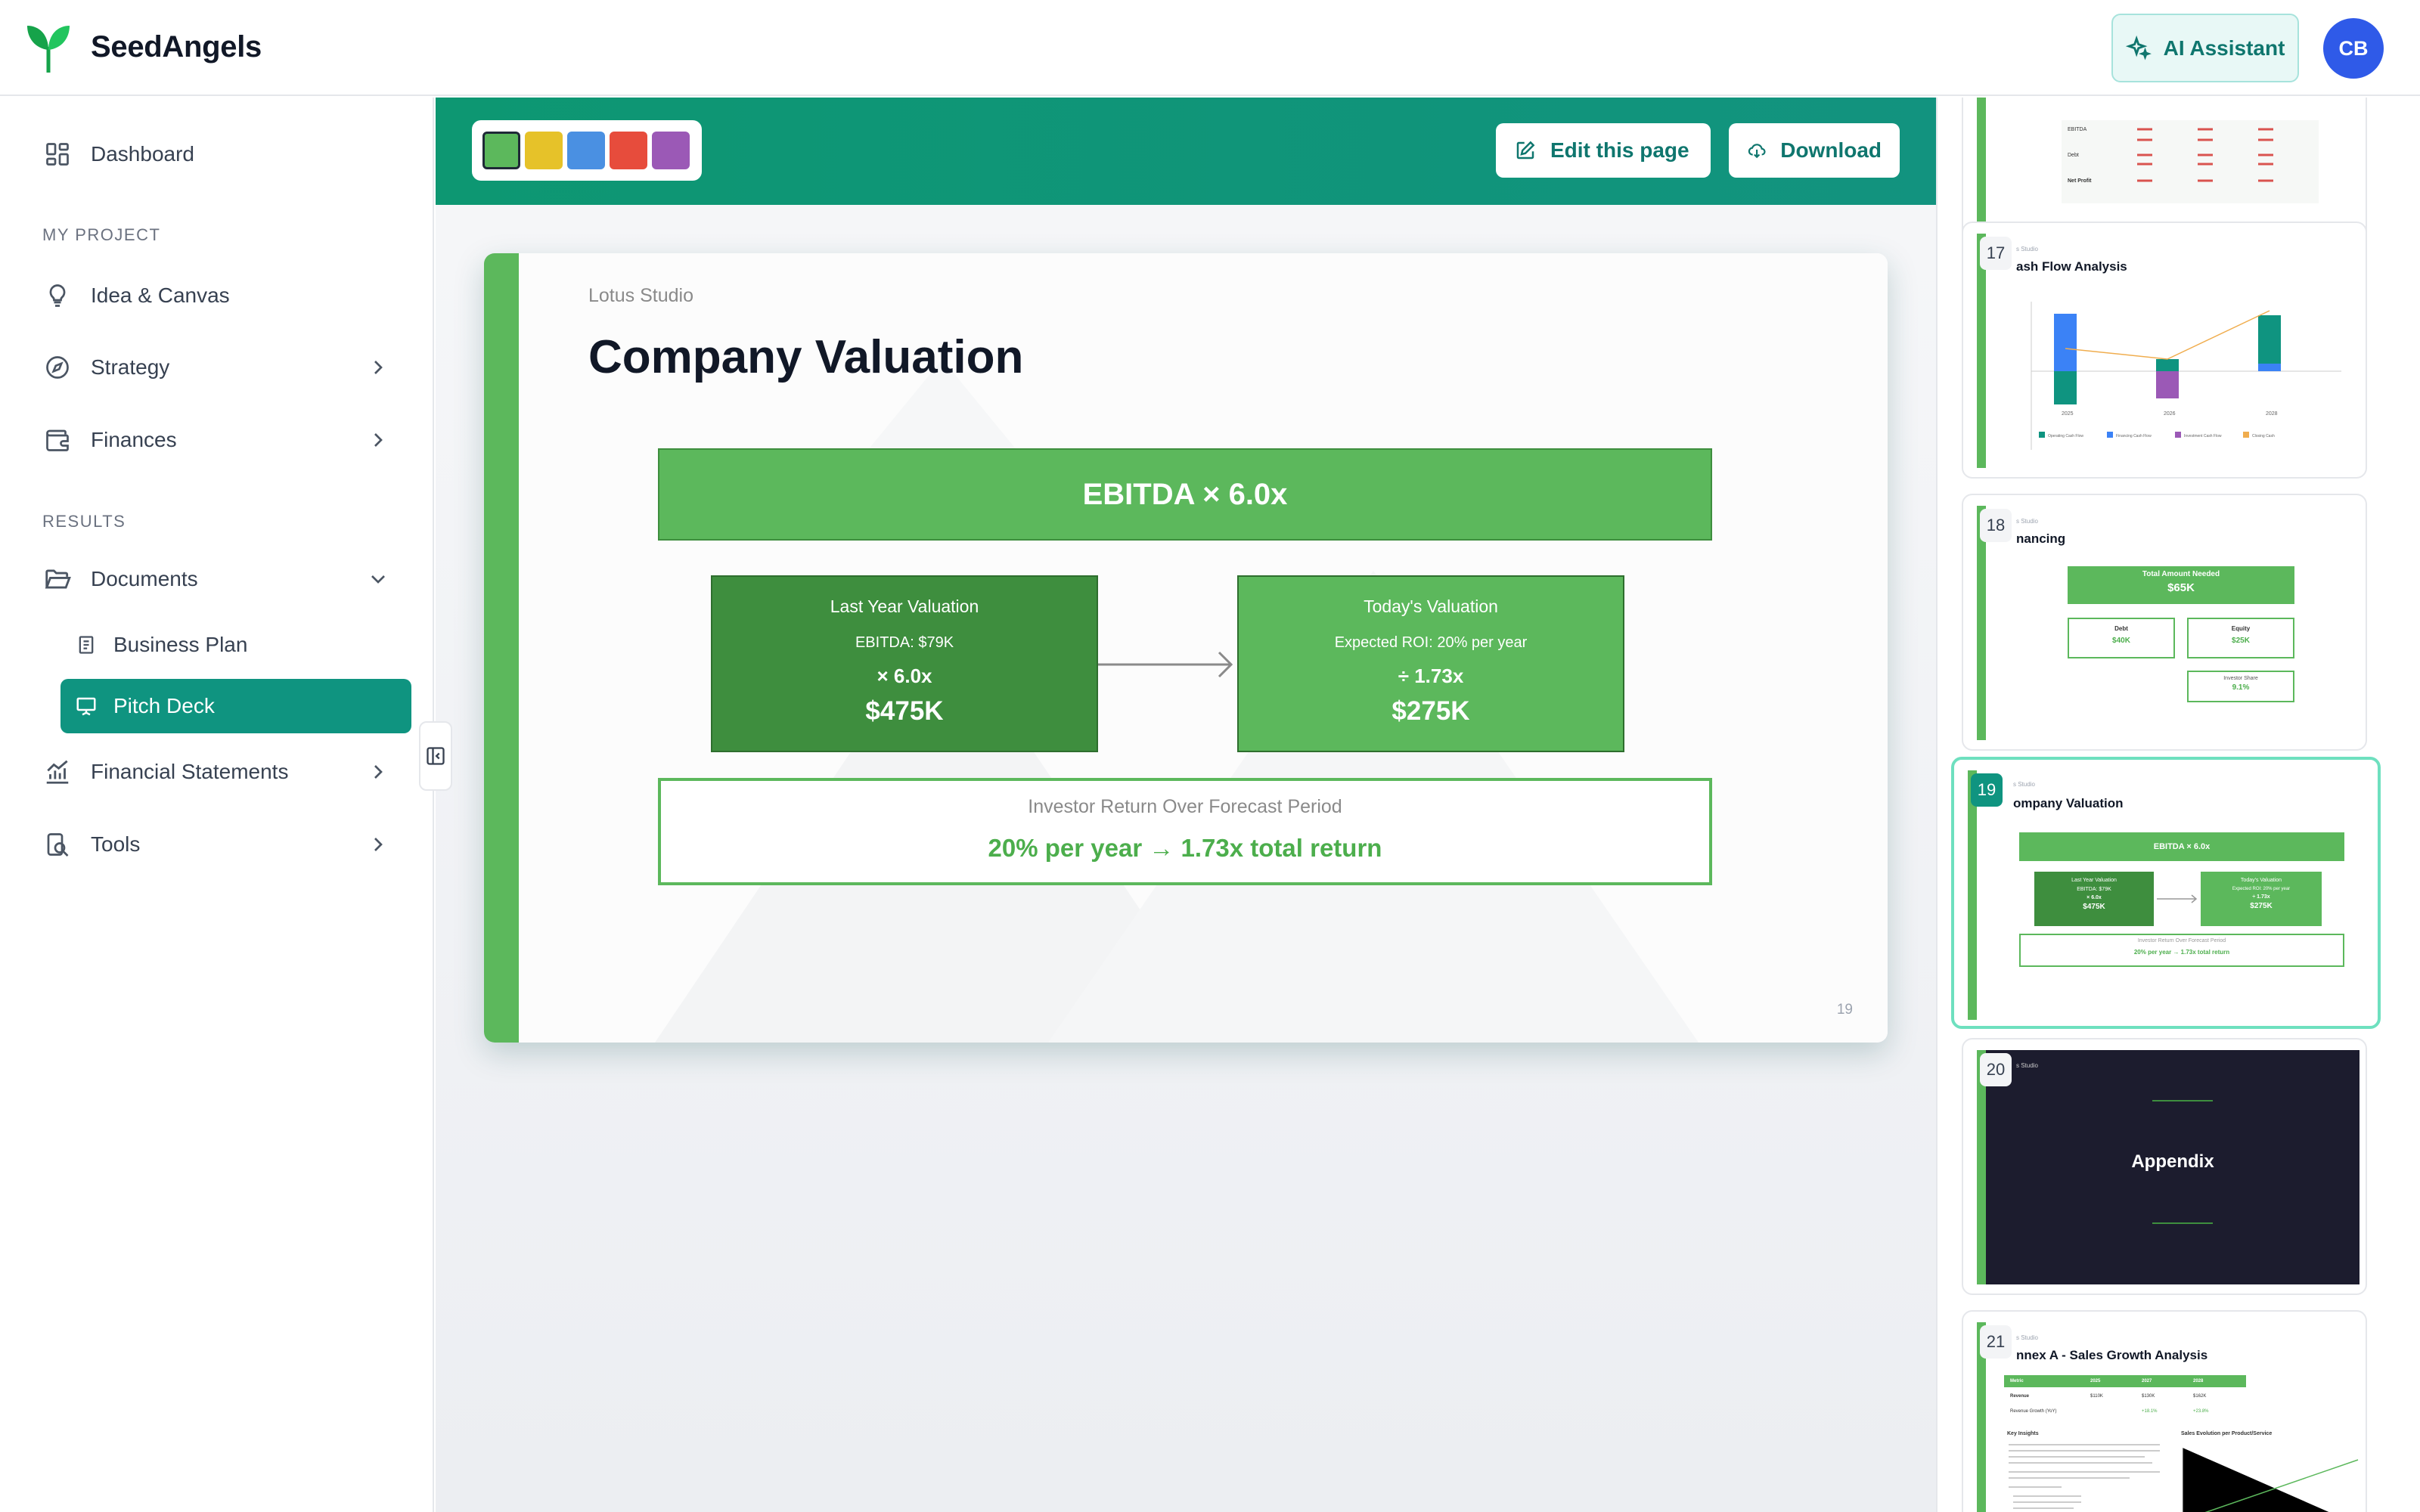 The height and width of the screenshot is (1512, 2420). I want to click on valuation-formula-box: EBITDA × 6.0x, so click(1185, 494).